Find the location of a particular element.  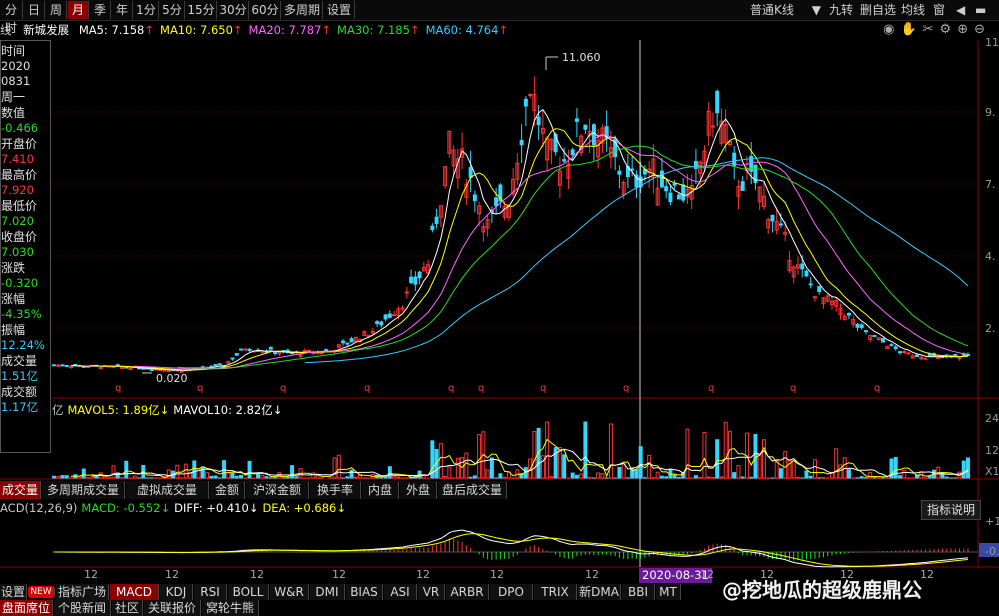

period-tab-label: 周 is located at coordinates (55, 10).